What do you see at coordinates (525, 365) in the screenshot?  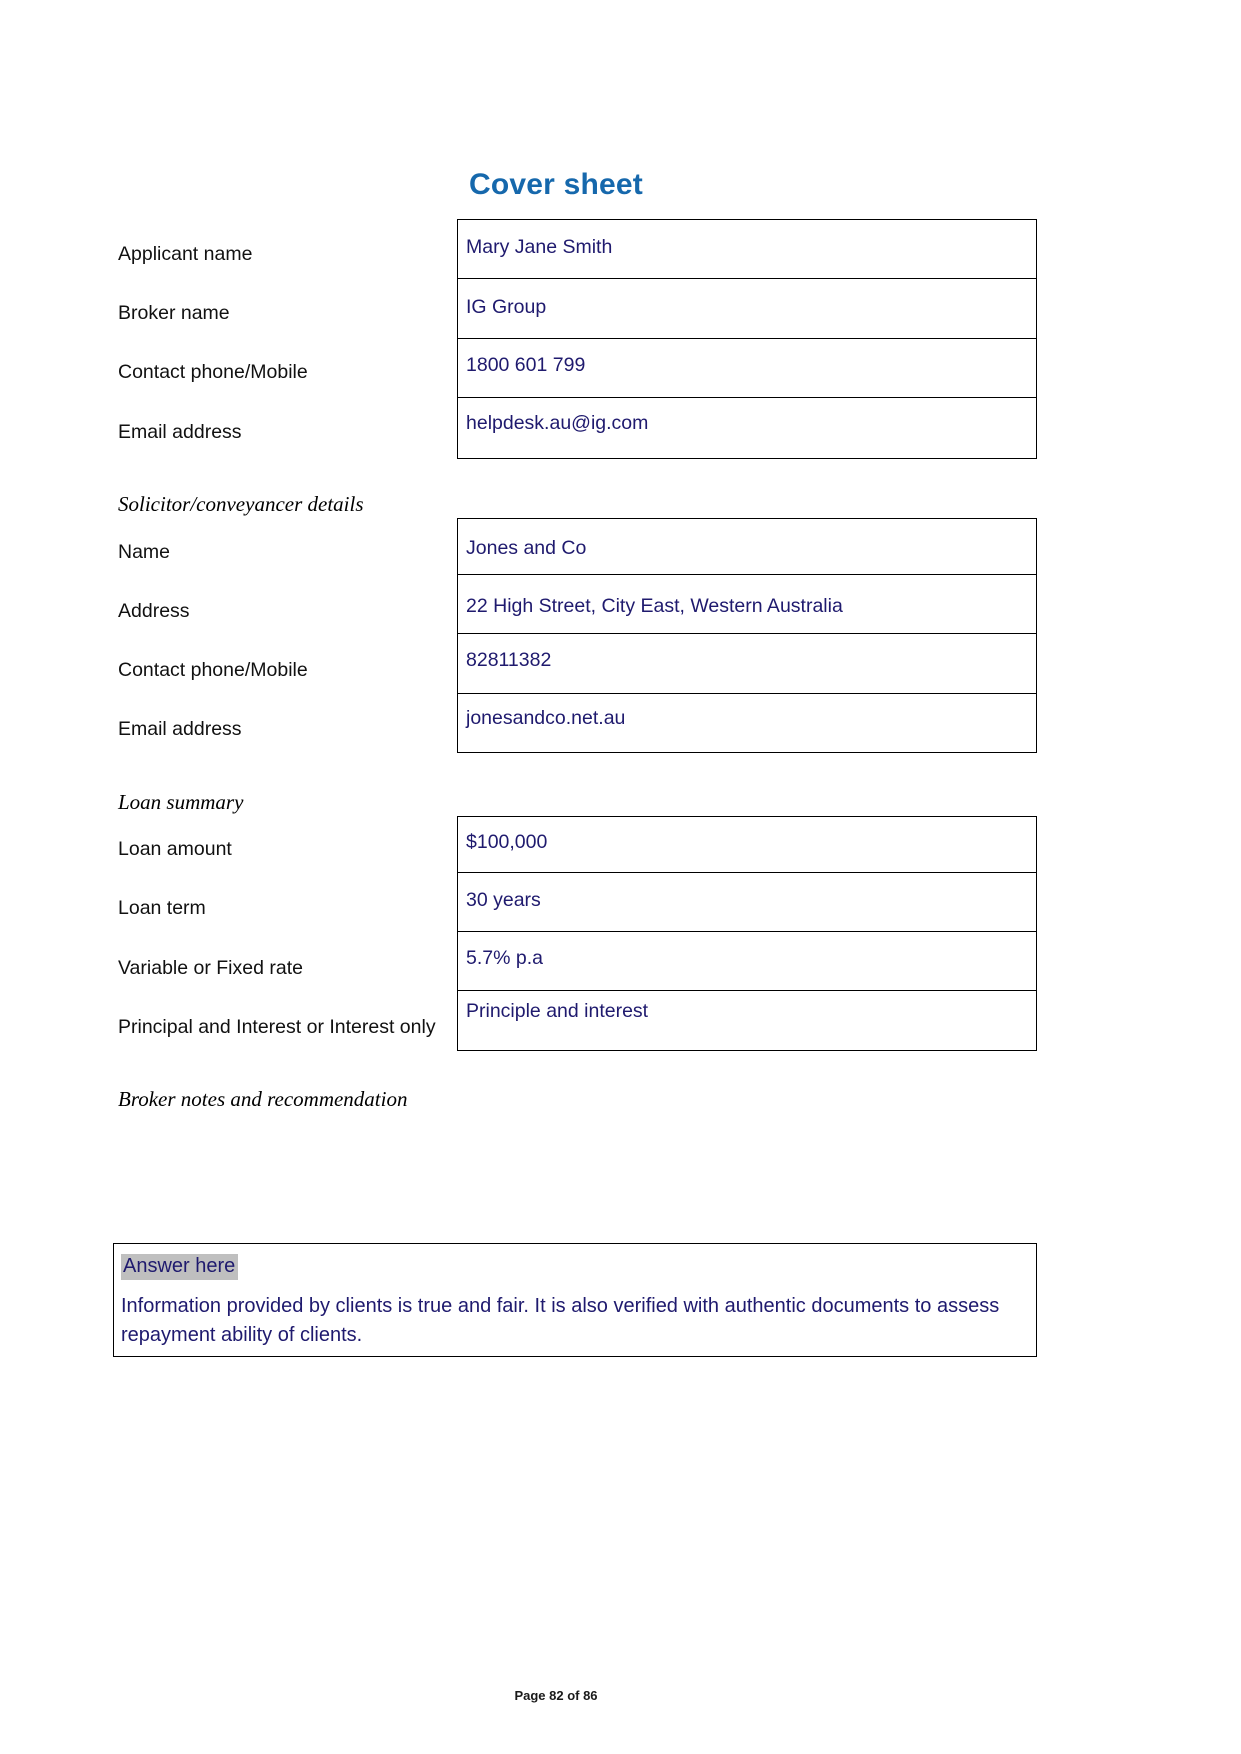 I see `value-contact-phone-mobile: 1800 601 799` at bounding box center [525, 365].